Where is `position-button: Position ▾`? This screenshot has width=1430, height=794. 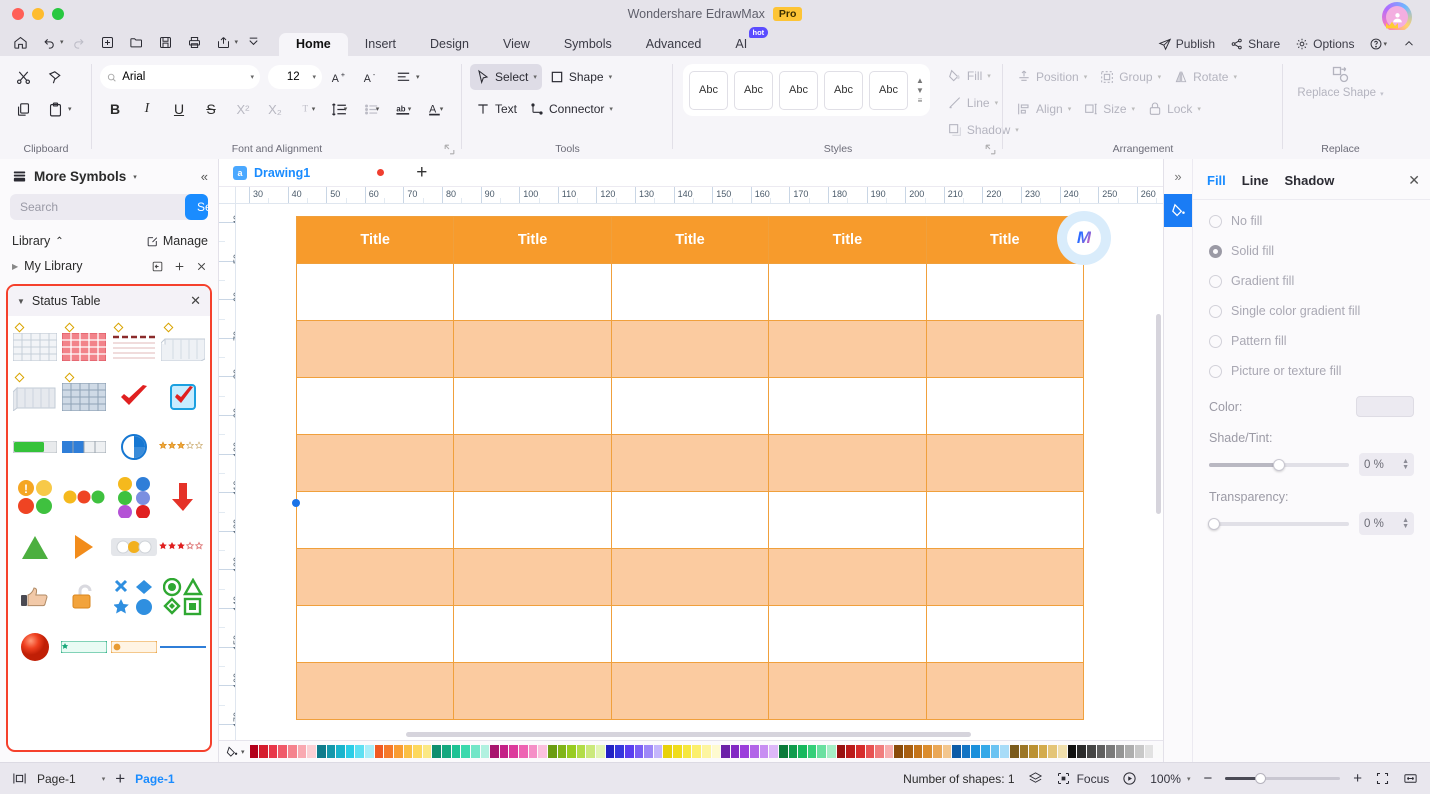 position-button: Position ▾ is located at coordinates (1051, 77).